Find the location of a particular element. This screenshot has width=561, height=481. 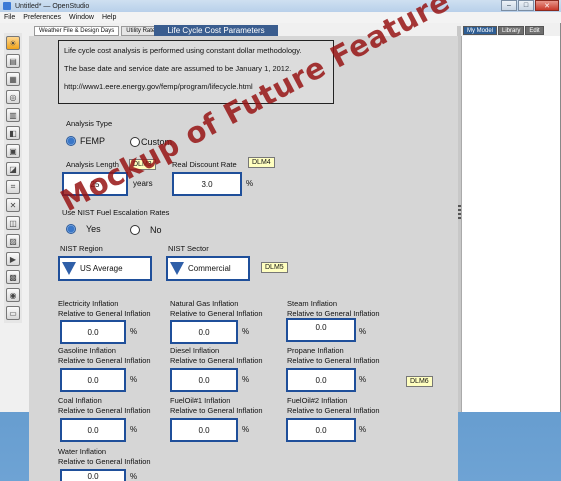

app-icon is located at coordinates (7, 6).